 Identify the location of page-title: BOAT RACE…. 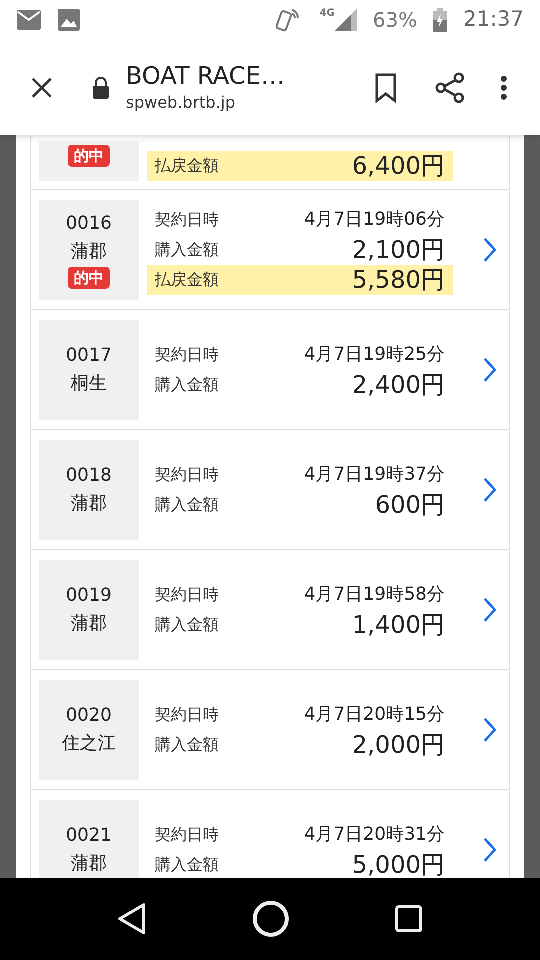
(206, 75).